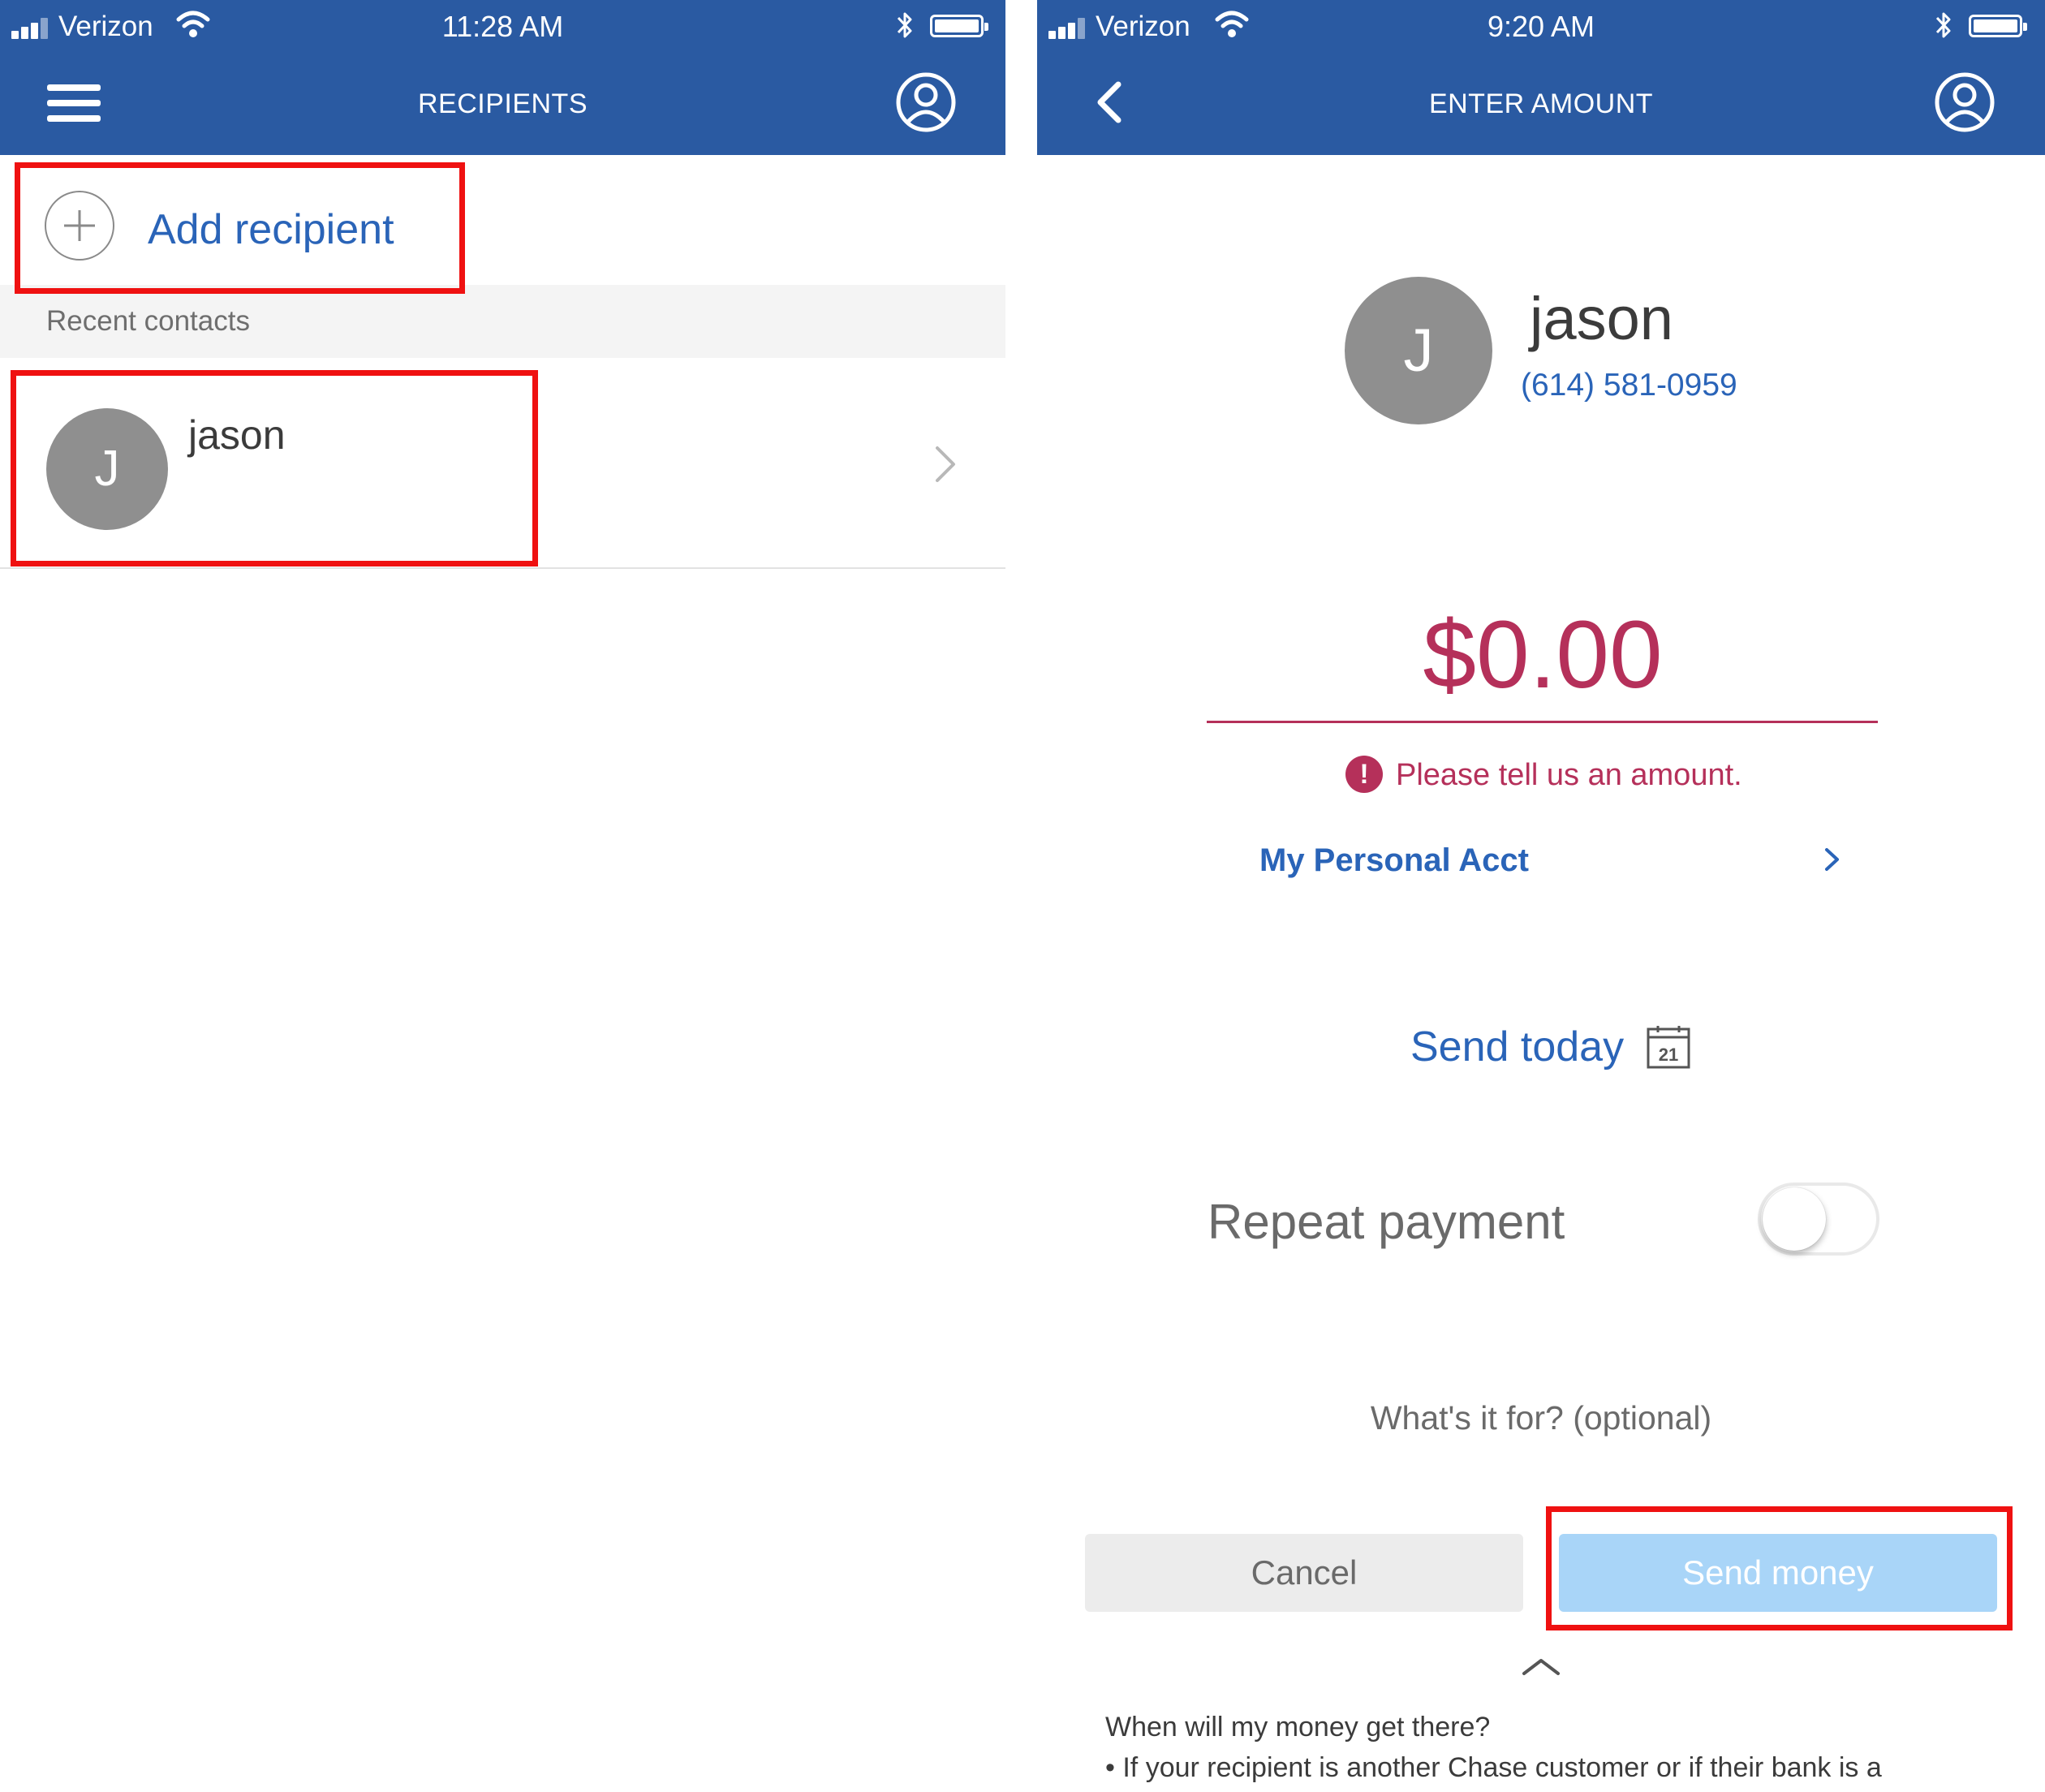 This screenshot has height=1792, width=2045. What do you see at coordinates (502, 322) in the screenshot?
I see `recent-contacts-header: Recent contacts` at bounding box center [502, 322].